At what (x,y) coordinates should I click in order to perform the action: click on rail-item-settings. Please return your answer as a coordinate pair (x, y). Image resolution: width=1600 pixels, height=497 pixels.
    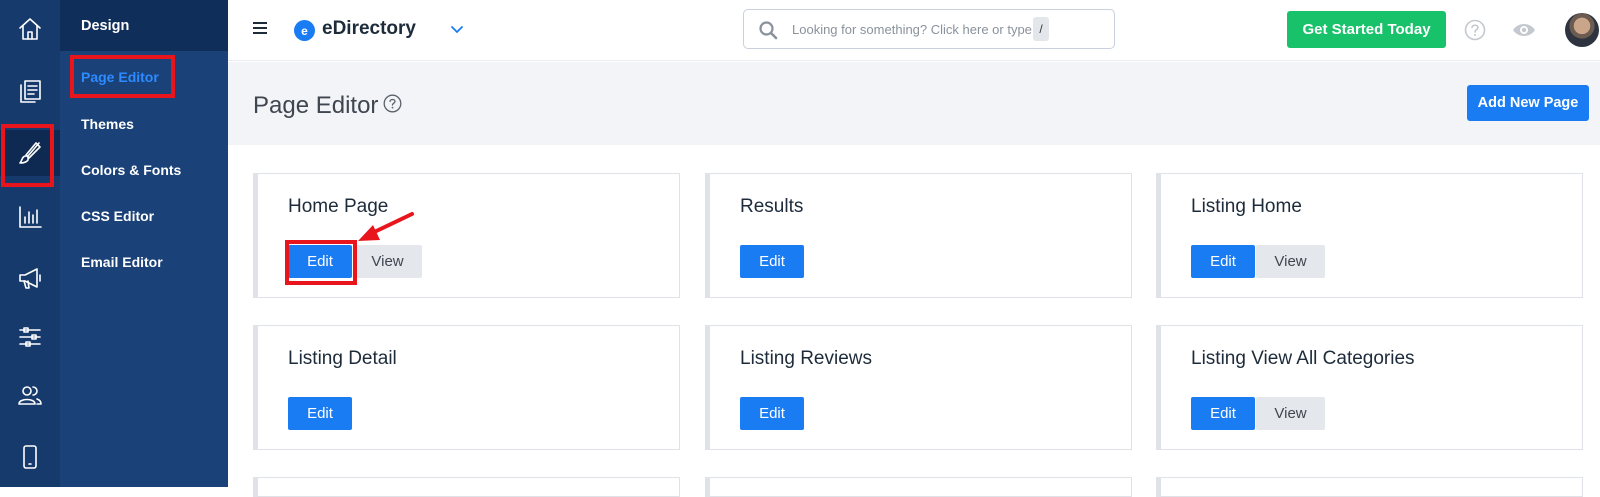
    Looking at the image, I should click on (30, 337).